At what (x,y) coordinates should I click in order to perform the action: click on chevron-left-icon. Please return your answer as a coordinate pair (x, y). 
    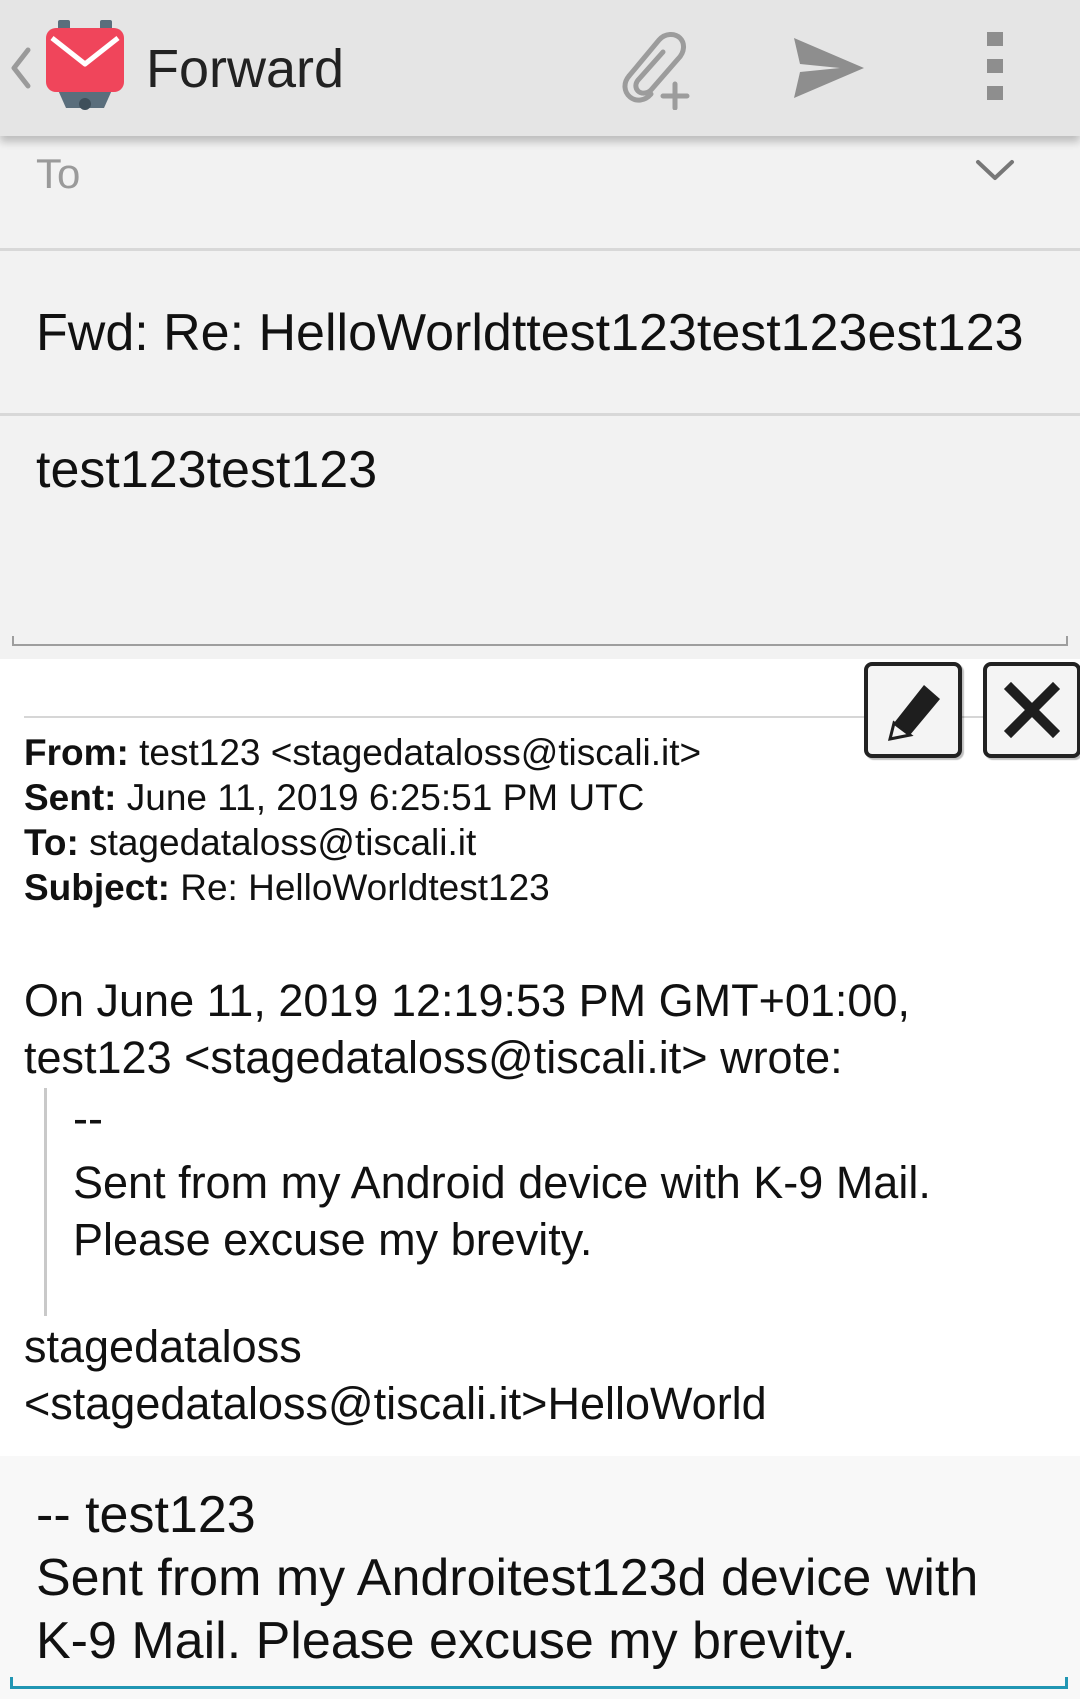
    Looking at the image, I should click on (21, 68).